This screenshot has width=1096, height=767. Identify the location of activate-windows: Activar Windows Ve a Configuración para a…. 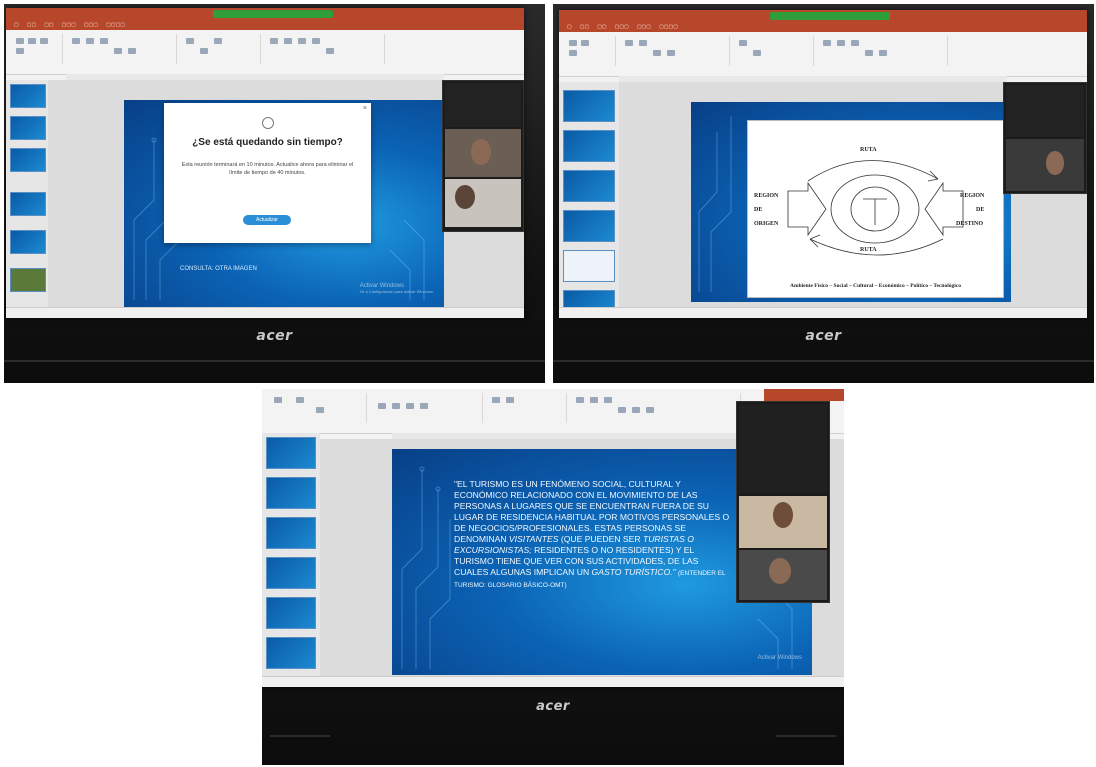
(397, 288).